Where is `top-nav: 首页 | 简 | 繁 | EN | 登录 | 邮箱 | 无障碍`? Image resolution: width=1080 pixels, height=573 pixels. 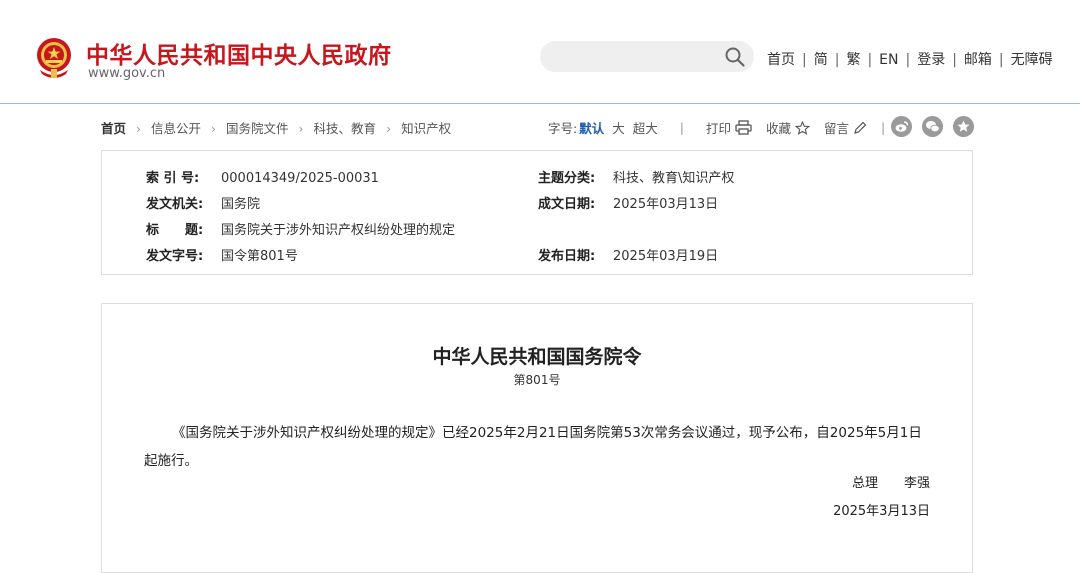
top-nav: 首页 | 简 | 繁 | EN | 登录 | 邮箱 | 无障碍 is located at coordinates (910, 59).